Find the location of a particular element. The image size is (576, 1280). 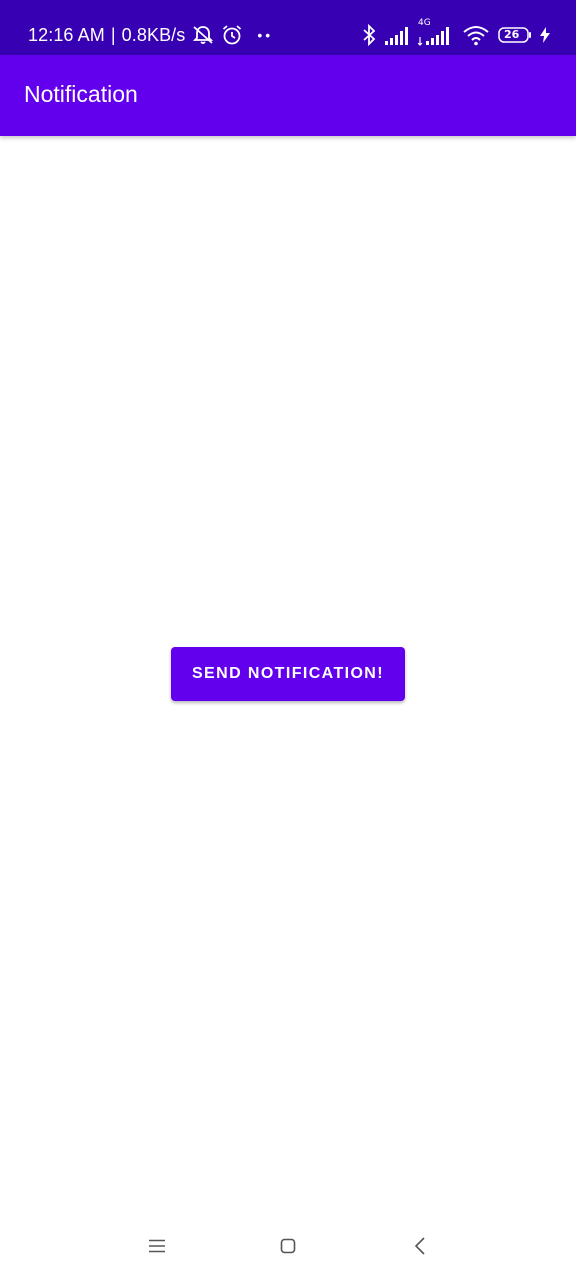

wifi-icon is located at coordinates (476, 35).